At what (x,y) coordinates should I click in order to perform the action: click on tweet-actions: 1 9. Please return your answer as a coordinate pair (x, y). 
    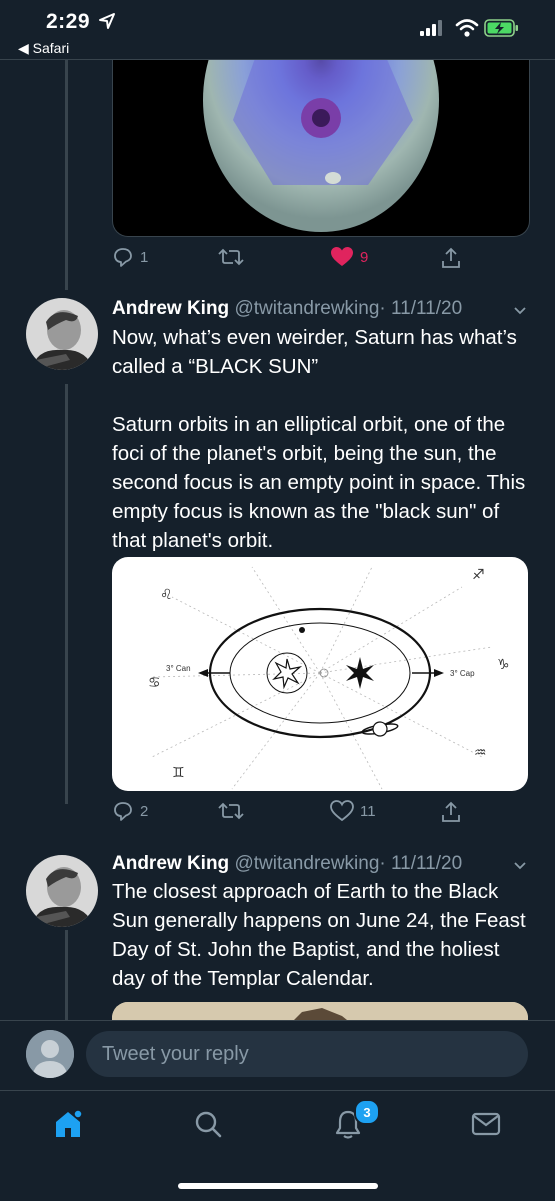
    Looking at the image, I should click on (322, 261).